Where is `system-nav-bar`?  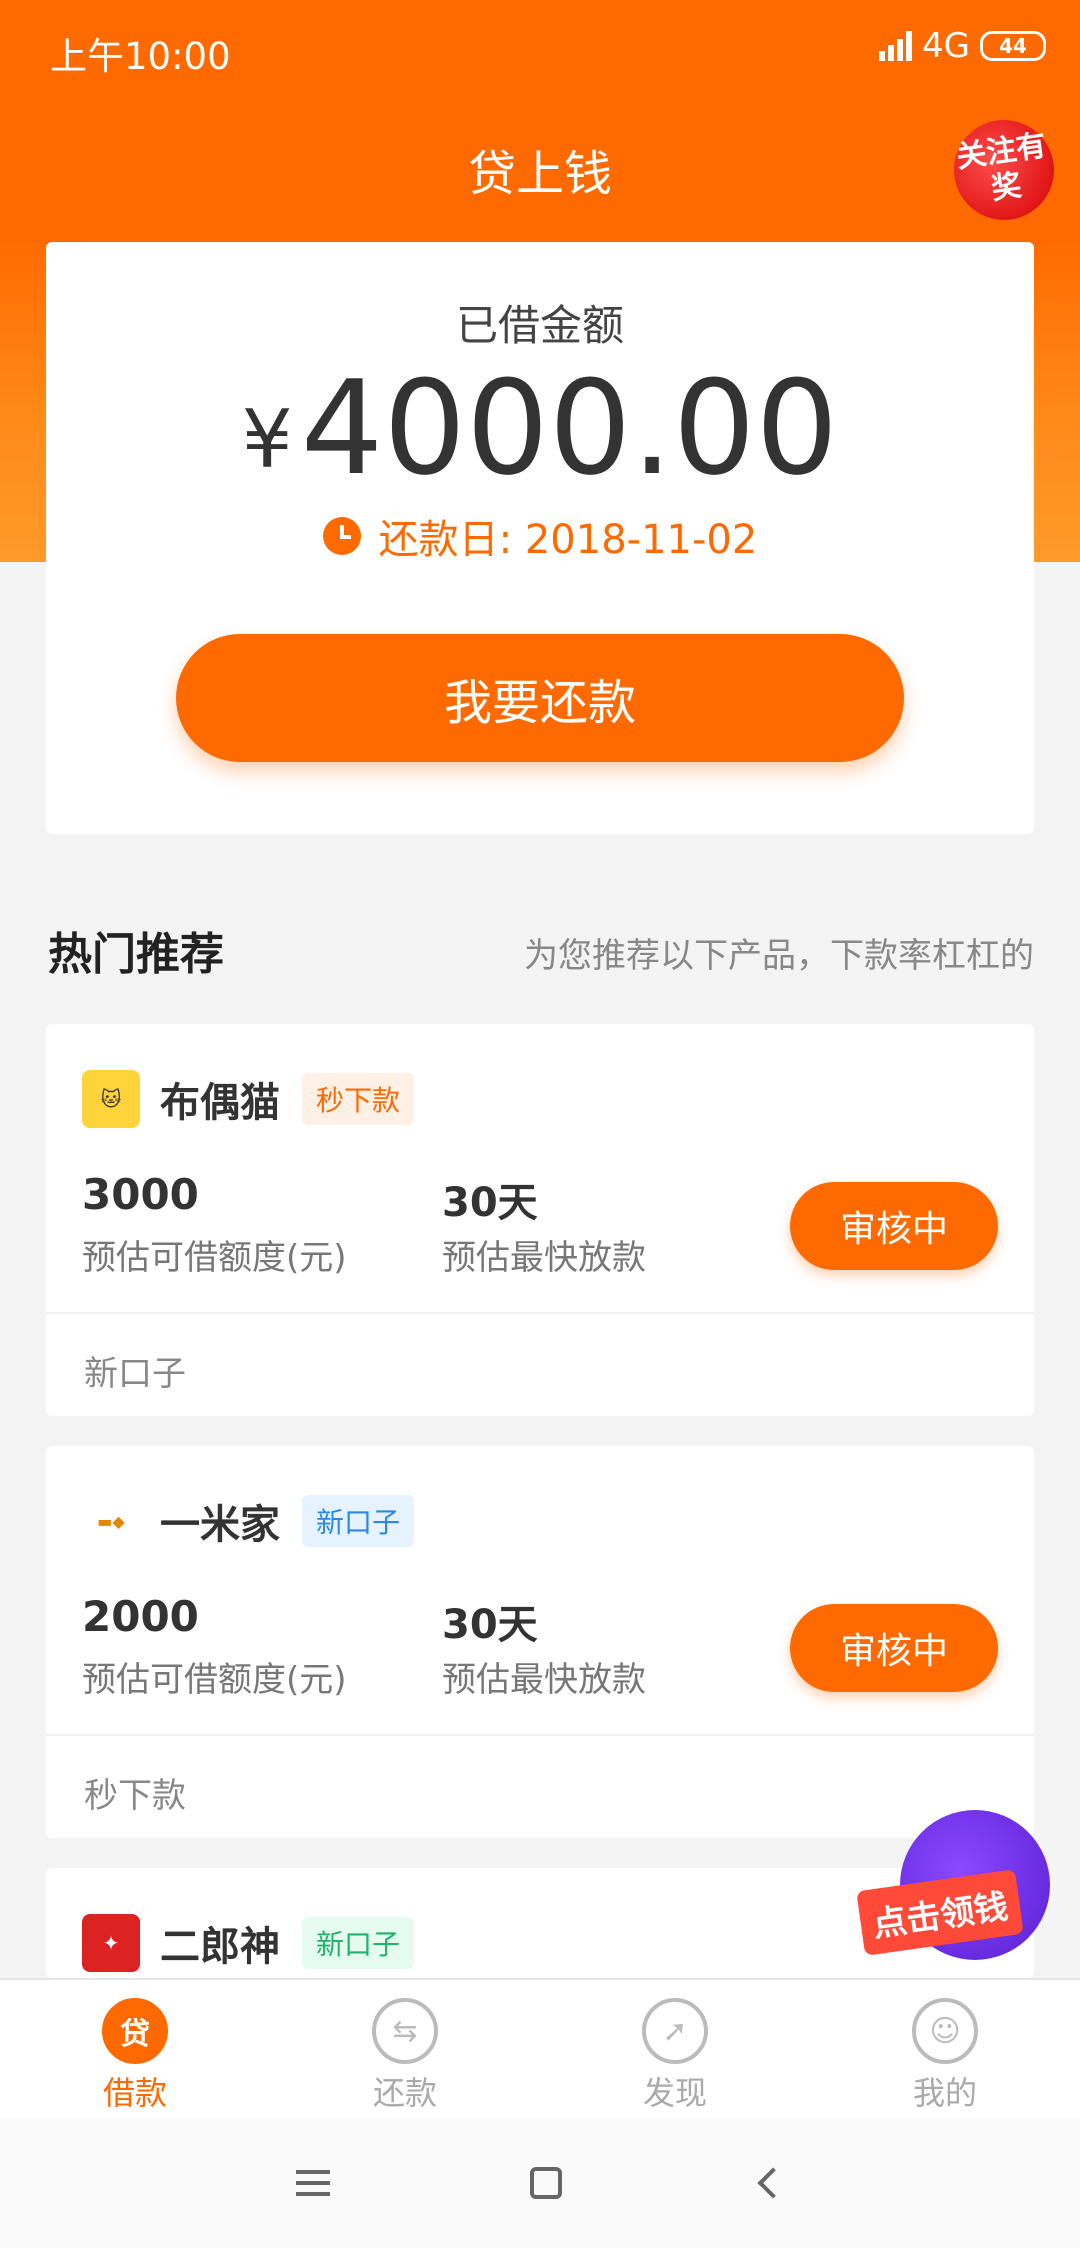 system-nav-bar is located at coordinates (540, 2183).